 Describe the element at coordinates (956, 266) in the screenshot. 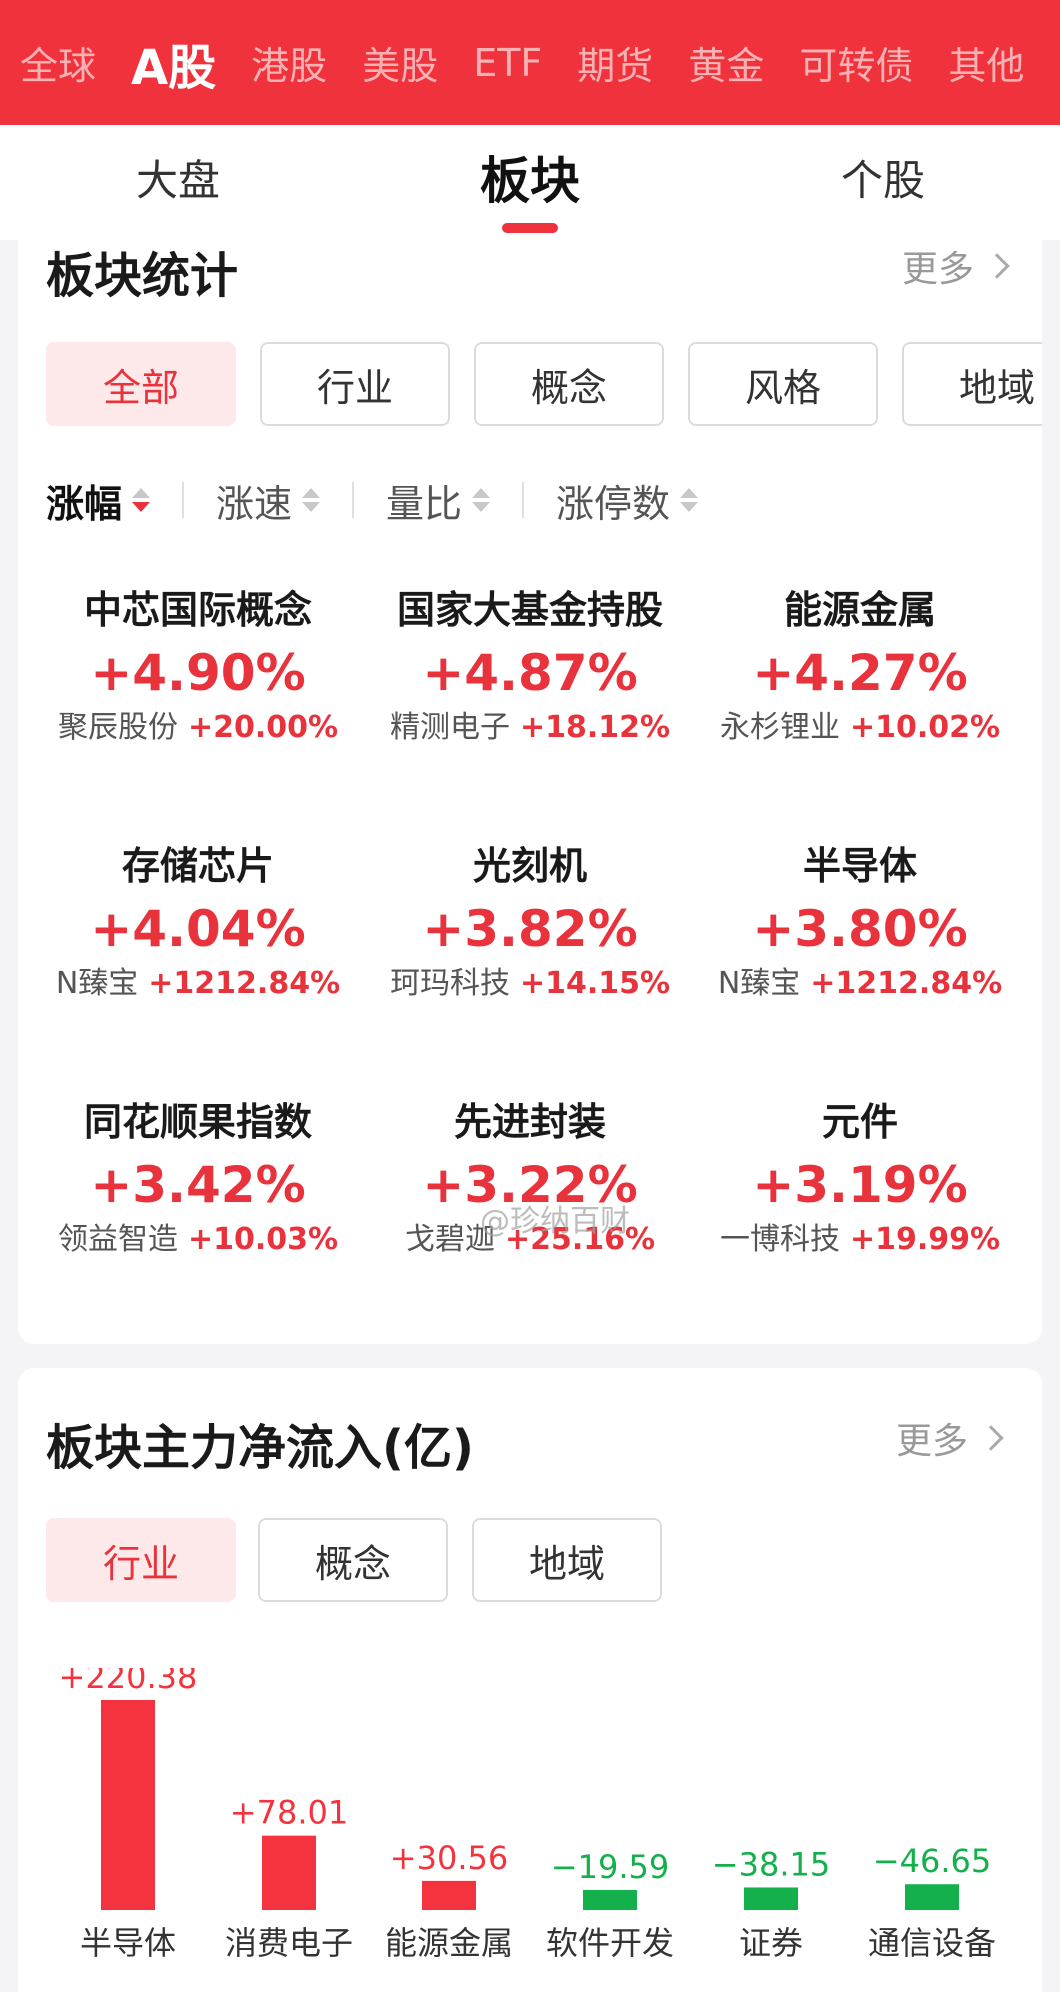

I see `sector-stats-more-button: 更多` at that location.